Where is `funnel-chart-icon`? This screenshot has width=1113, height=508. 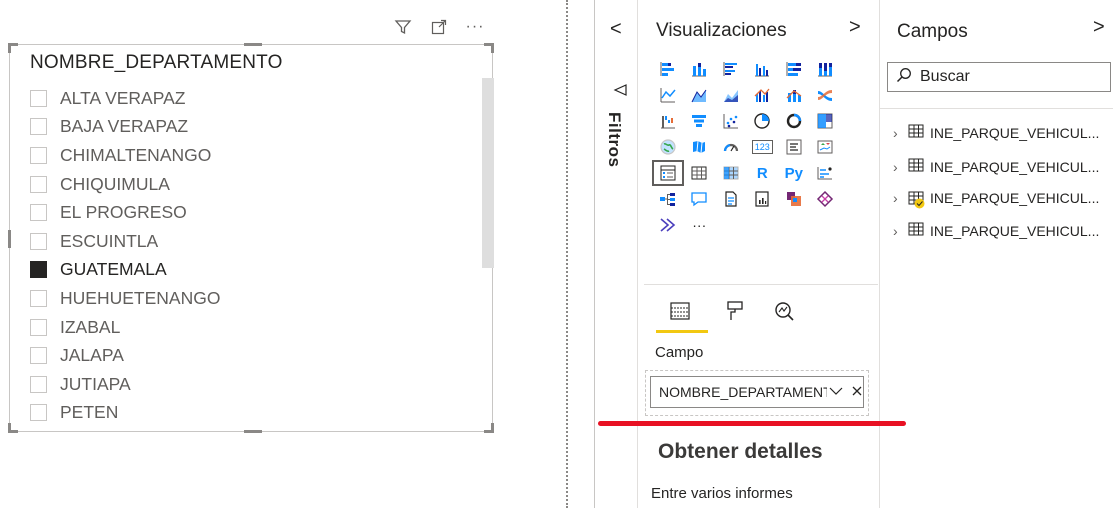
funnel-chart-icon is located at coordinates (700, 121).